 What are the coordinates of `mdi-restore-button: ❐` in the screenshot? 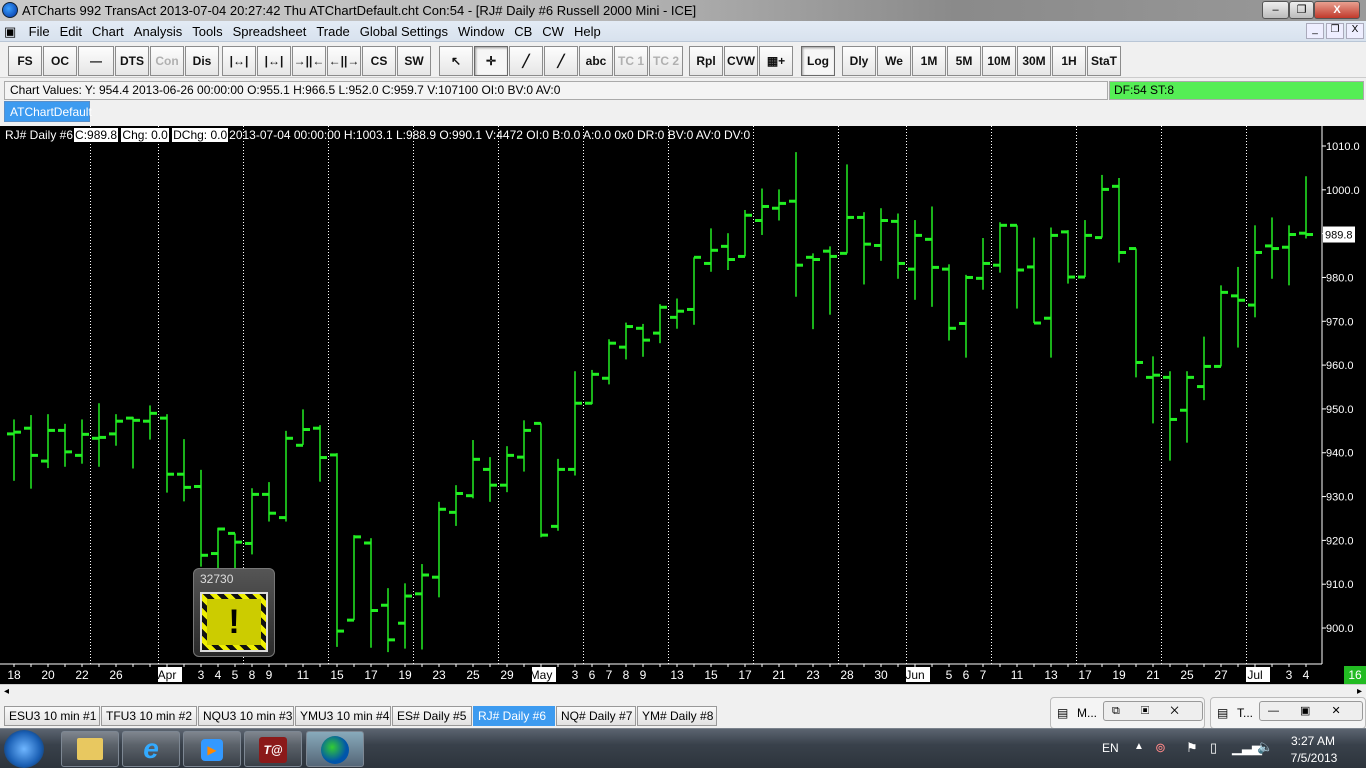 It's located at (1335, 31).